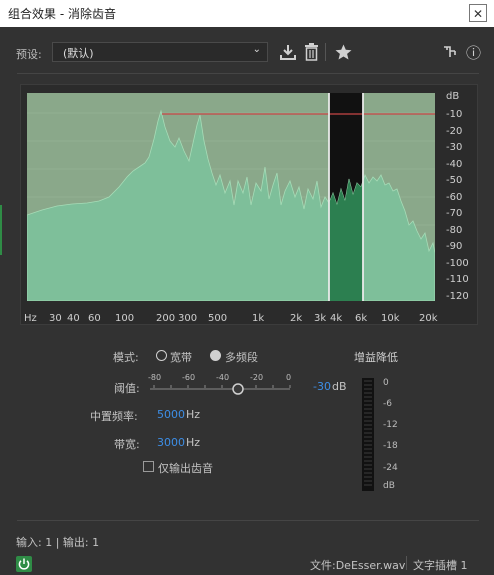  I want to click on db-label: -30, so click(454, 147).